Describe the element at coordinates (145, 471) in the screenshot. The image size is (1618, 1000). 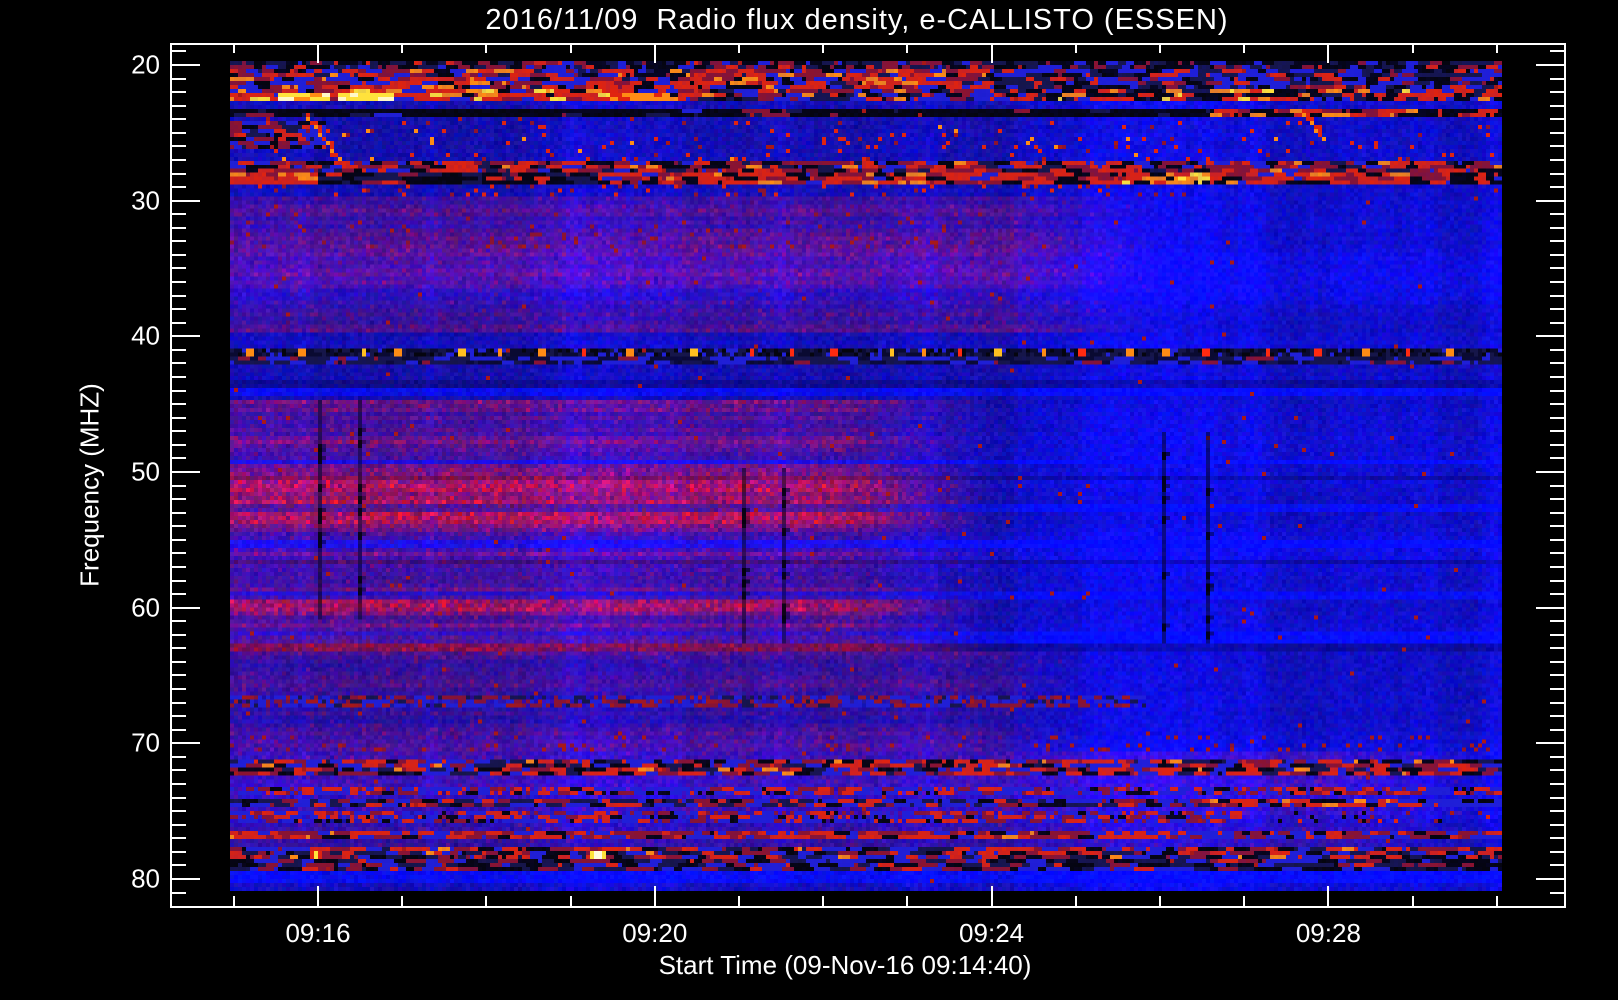
I see `y-tick-label: 50` at that location.